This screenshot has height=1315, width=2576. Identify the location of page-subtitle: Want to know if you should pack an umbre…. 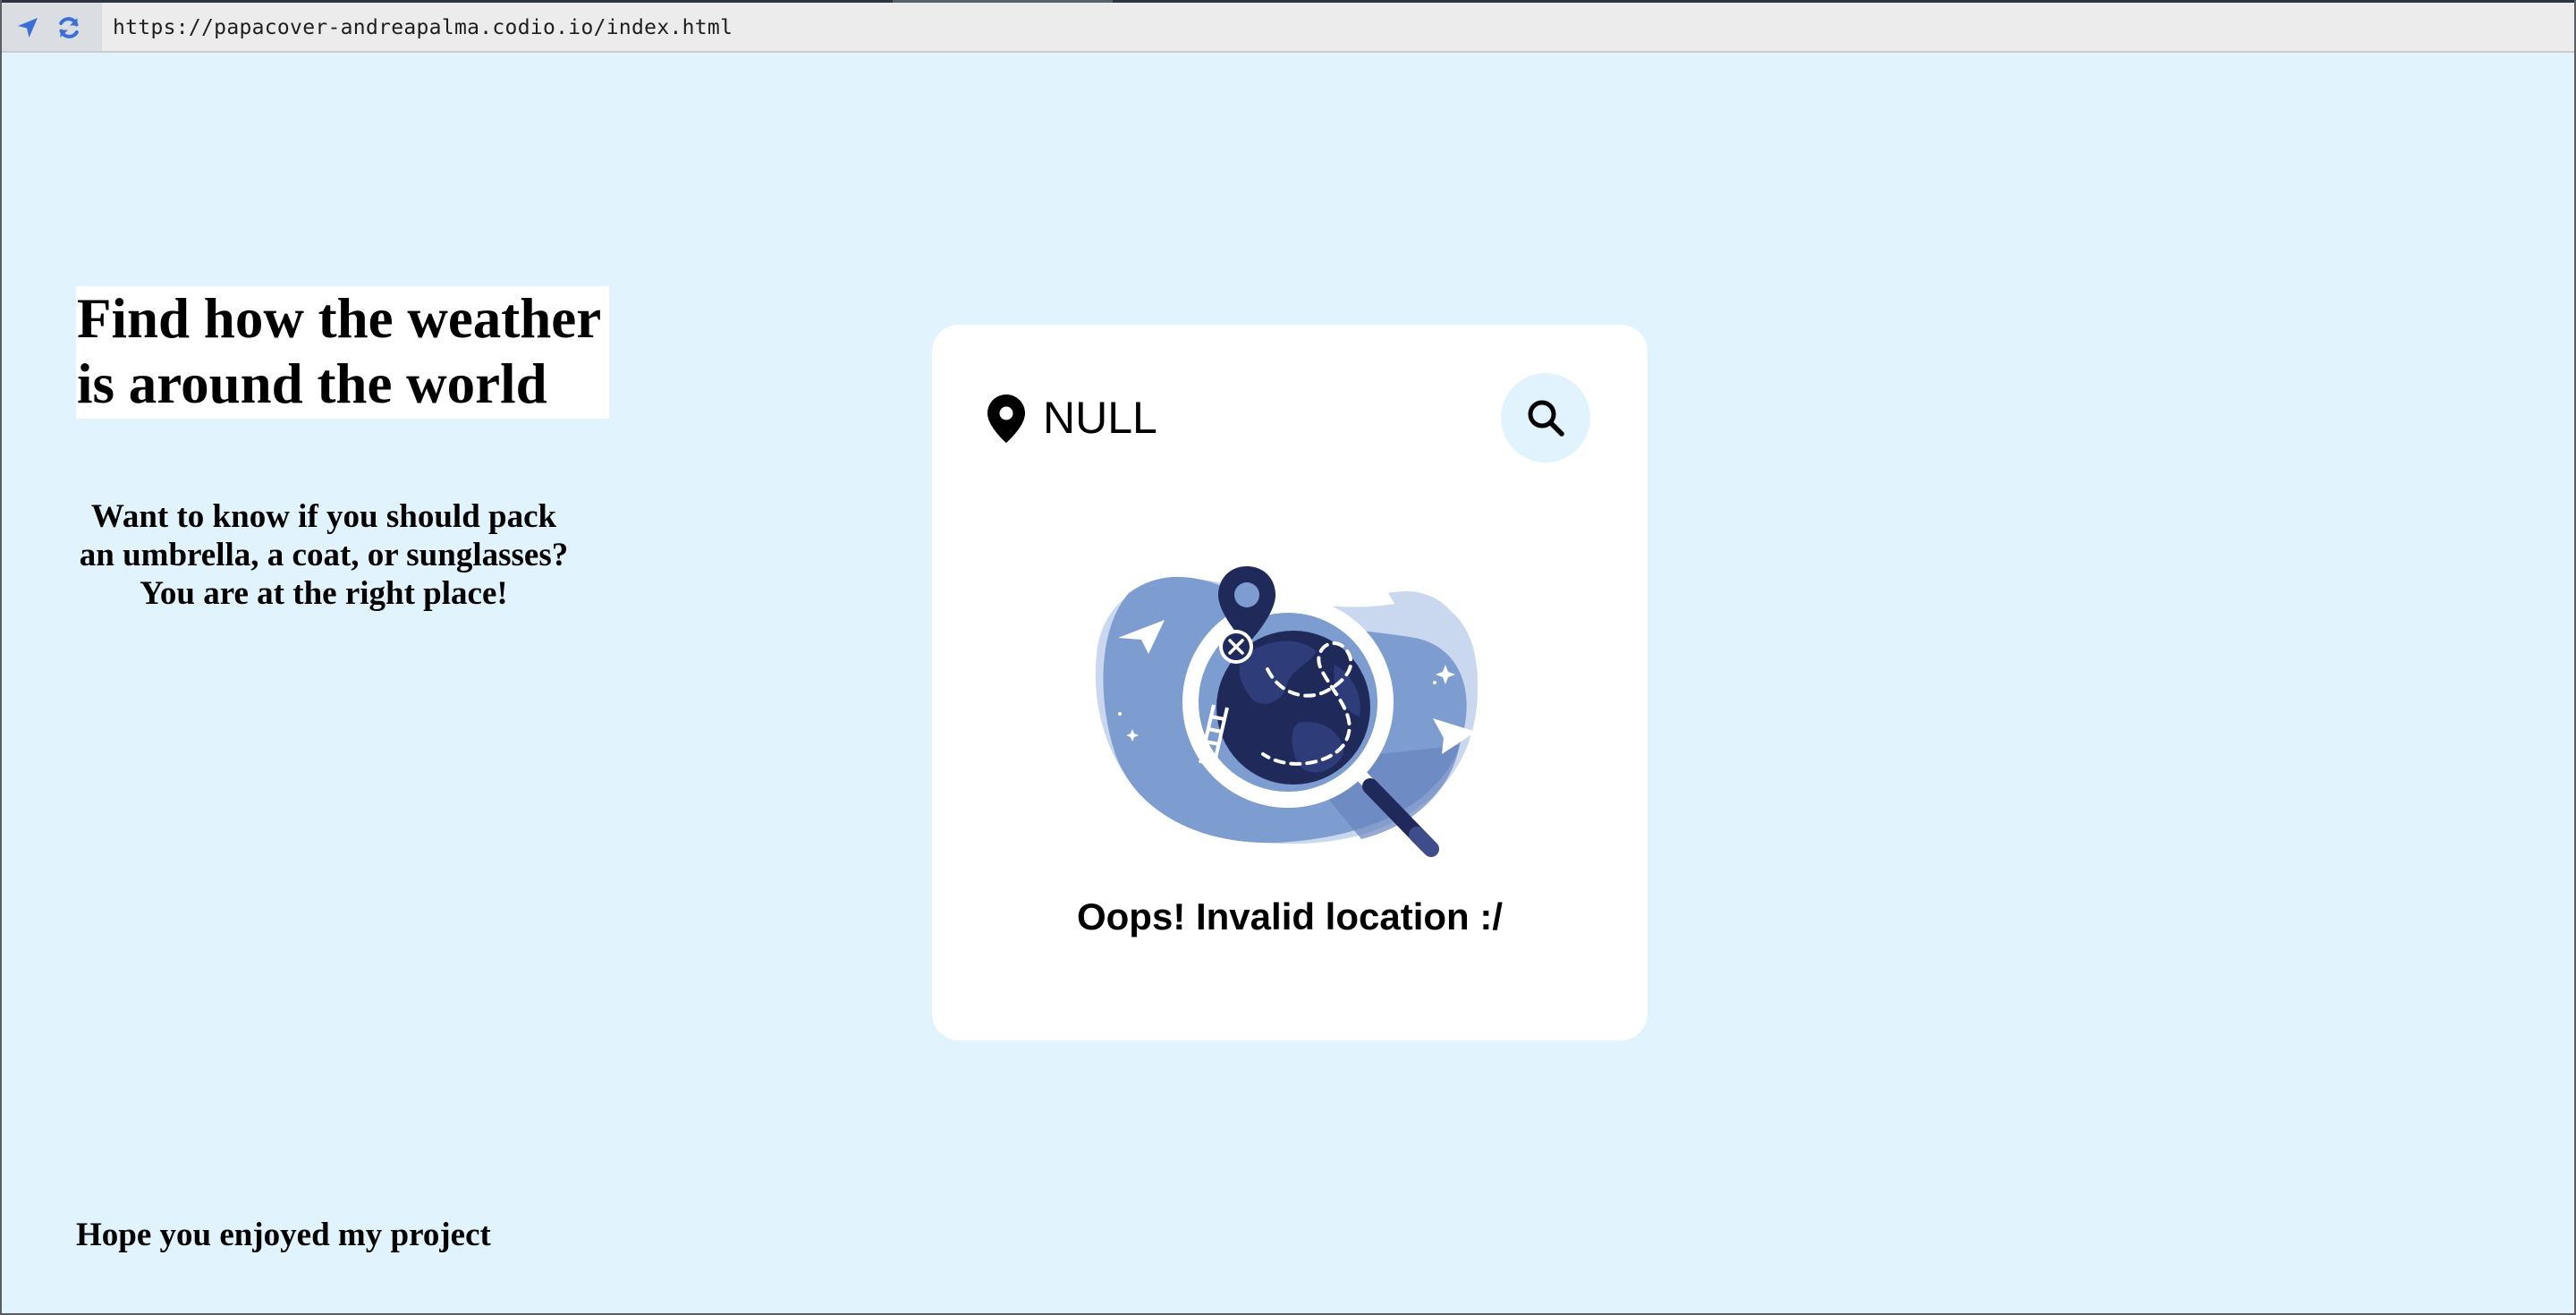
(323, 555).